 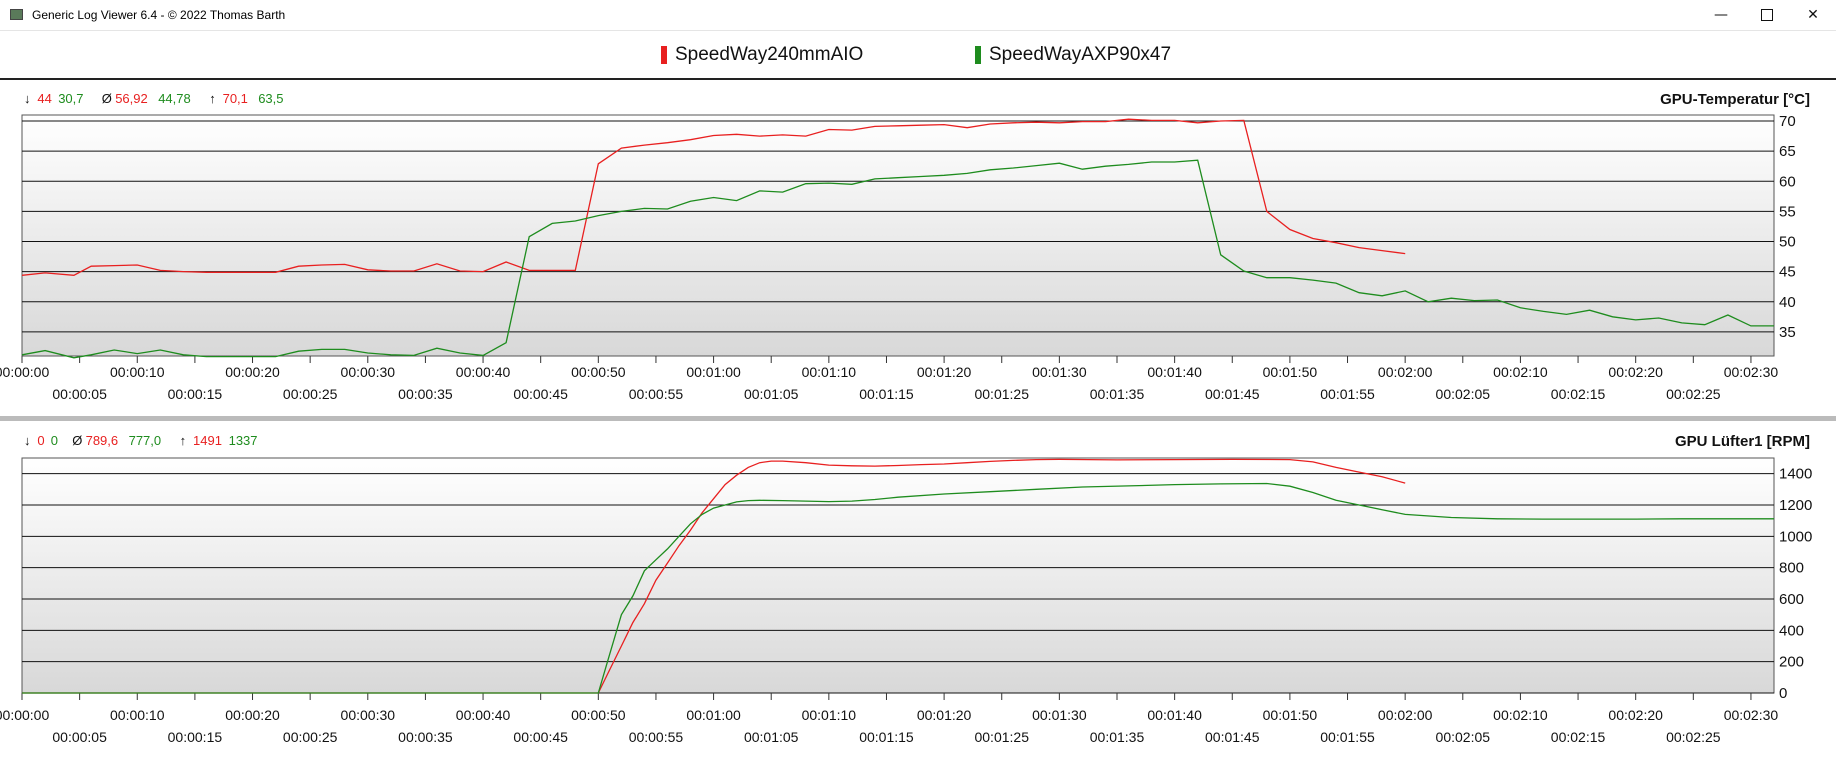 What do you see at coordinates (1520, 372) in the screenshot?
I see `temp-x-tick-label: 00:02:10` at bounding box center [1520, 372].